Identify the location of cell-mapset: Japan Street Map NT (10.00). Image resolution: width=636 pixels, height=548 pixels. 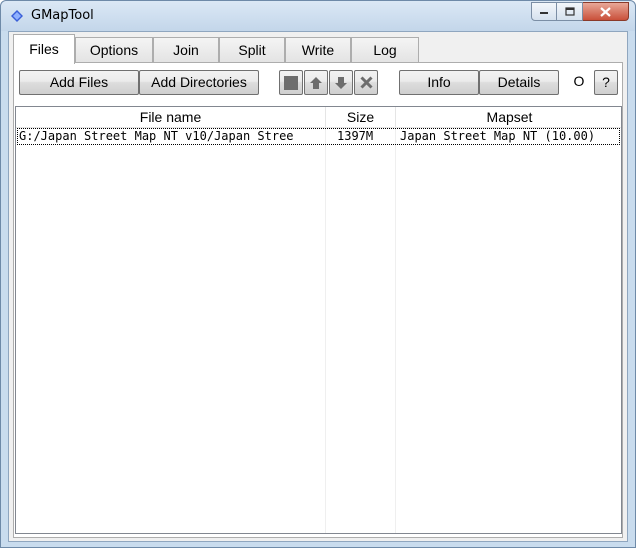
(498, 136).